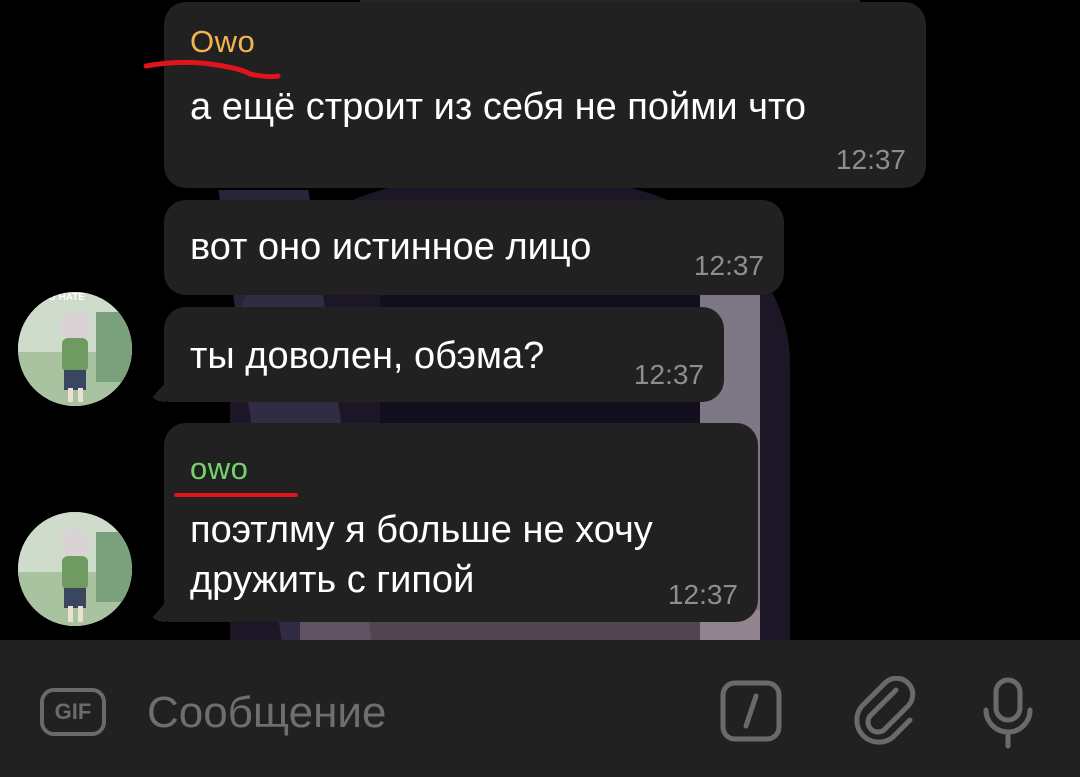 The image size is (1080, 777). Describe the element at coordinates (417, 713) in the screenshot. I see `message-input` at that location.